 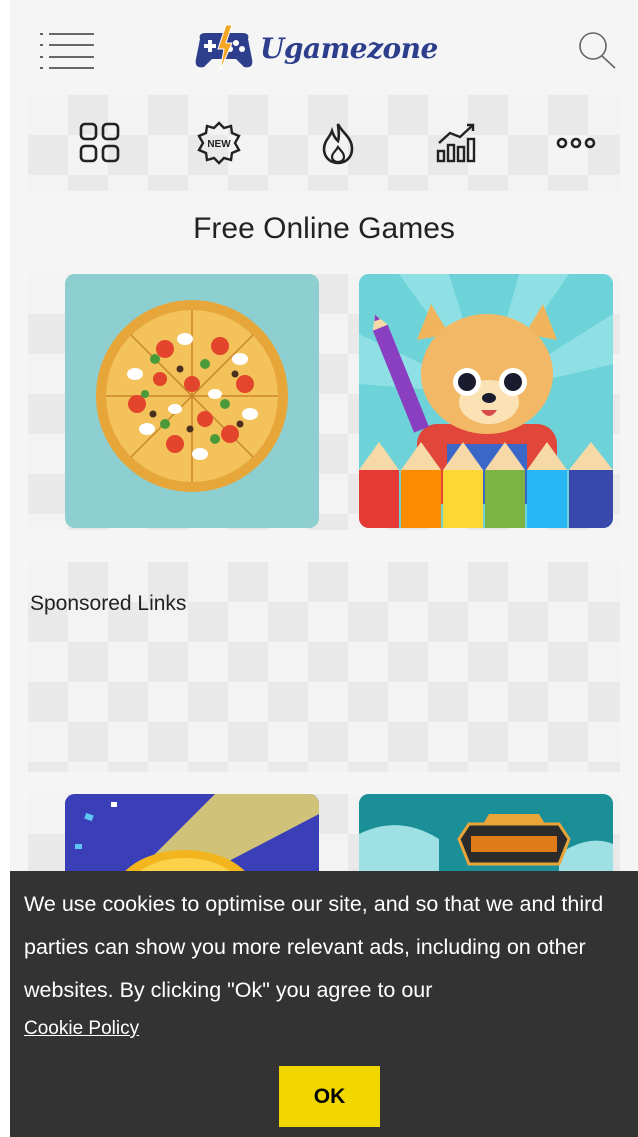 I want to click on nav-item-top-games, so click(x=457, y=143).